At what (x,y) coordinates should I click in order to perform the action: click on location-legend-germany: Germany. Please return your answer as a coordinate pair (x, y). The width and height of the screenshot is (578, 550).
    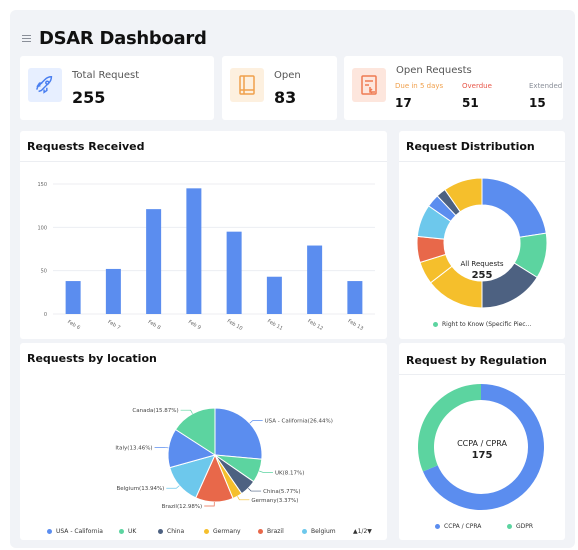
    Looking at the image, I should click on (222, 531).